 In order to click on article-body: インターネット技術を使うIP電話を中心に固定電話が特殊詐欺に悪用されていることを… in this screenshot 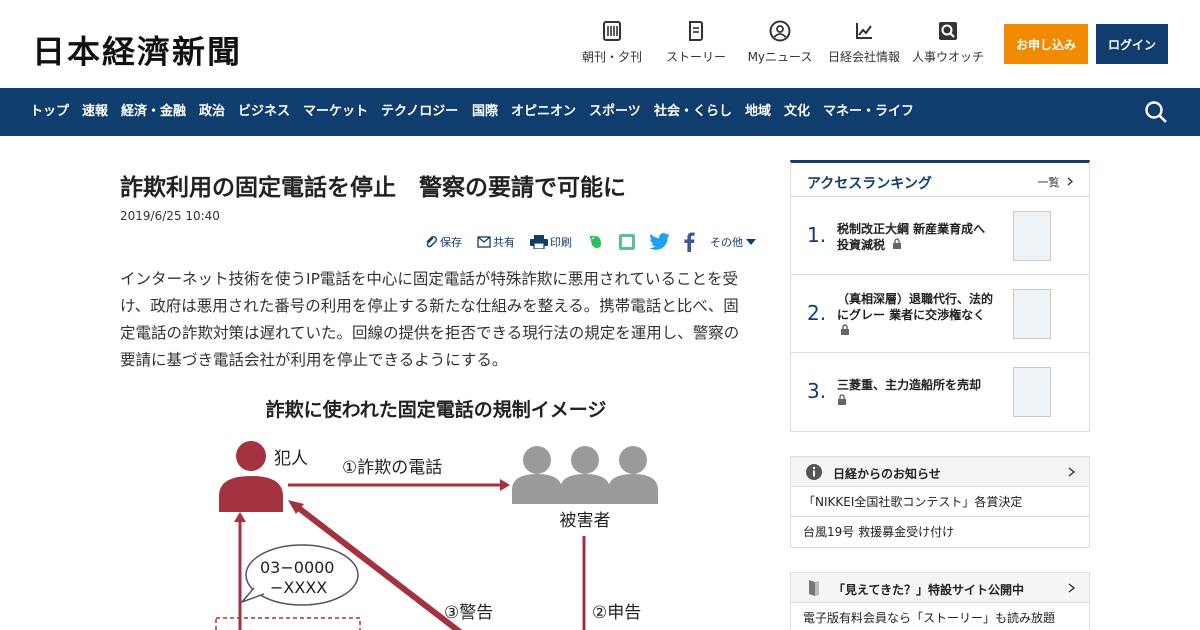, I will do `click(430, 319)`.